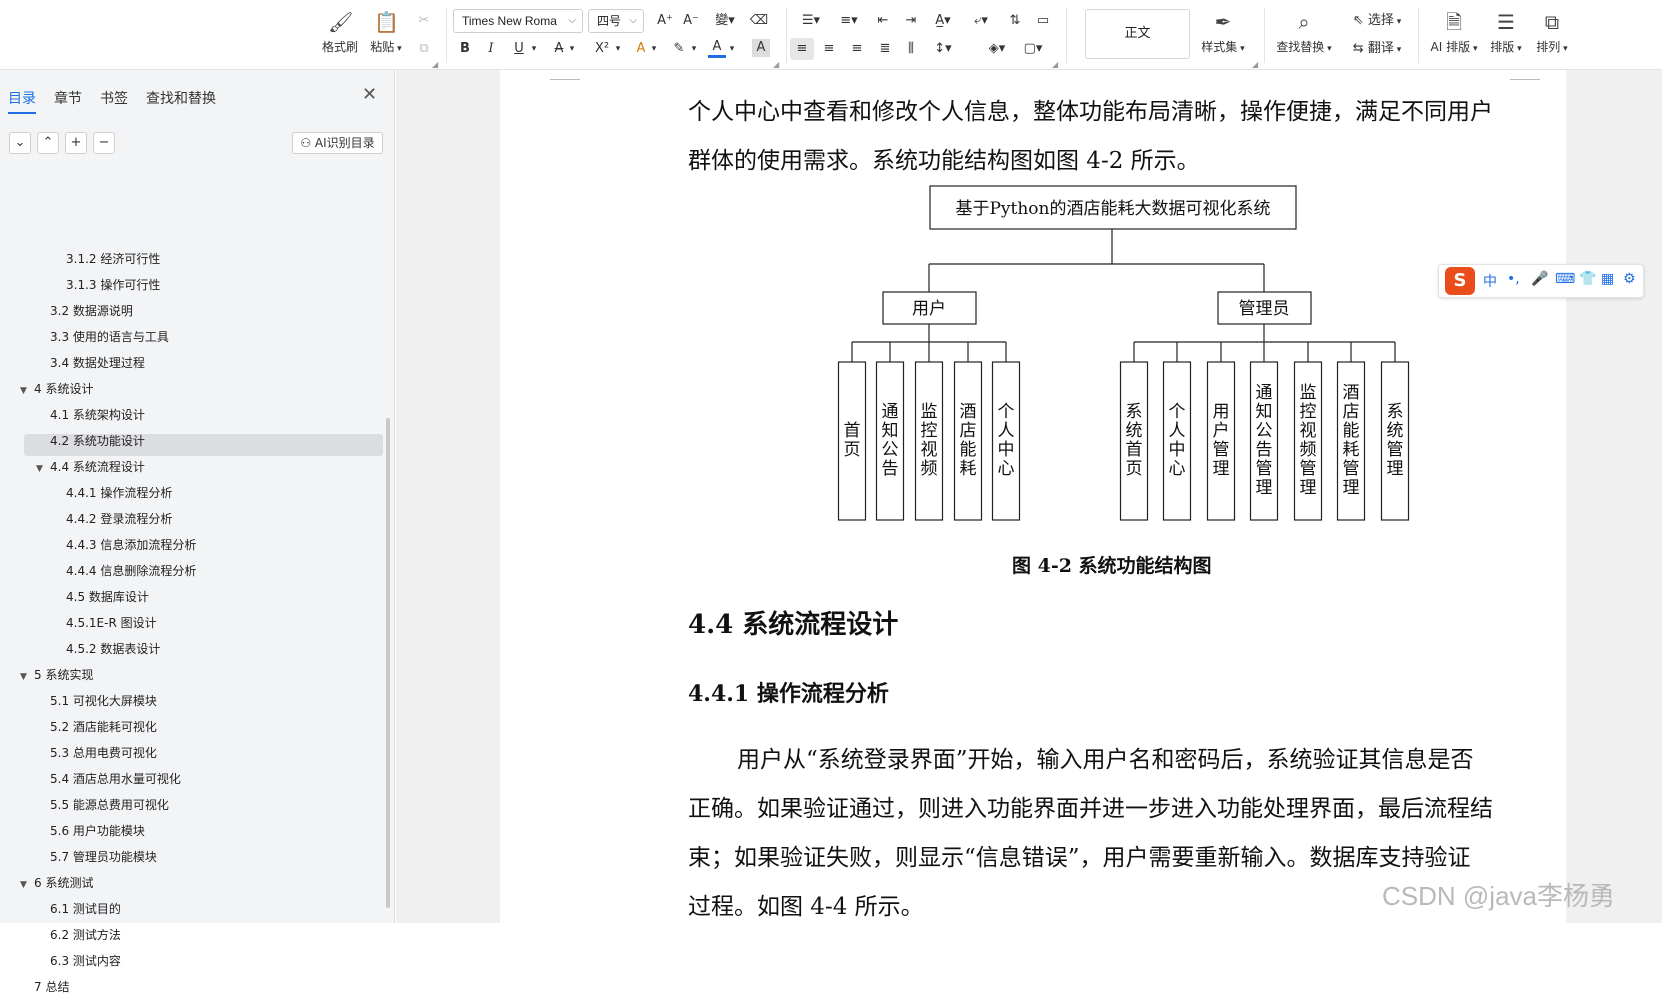  I want to click on justify-icon: ≣, so click(885, 49).